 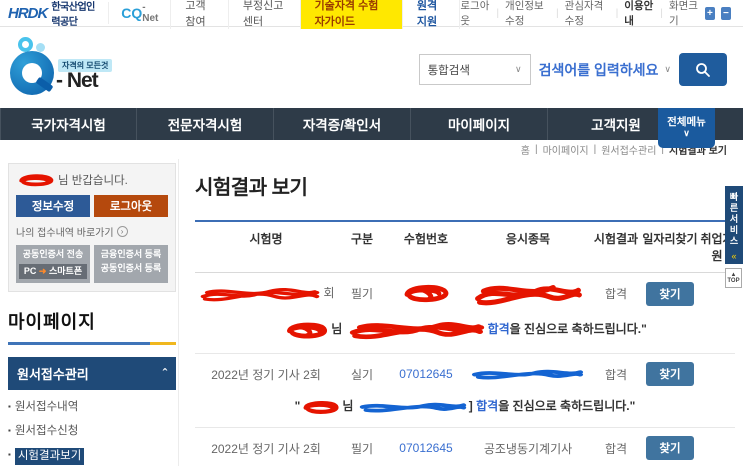 I want to click on qnet-logo: 자격의 모든것 - Net, so click(x=85, y=68).